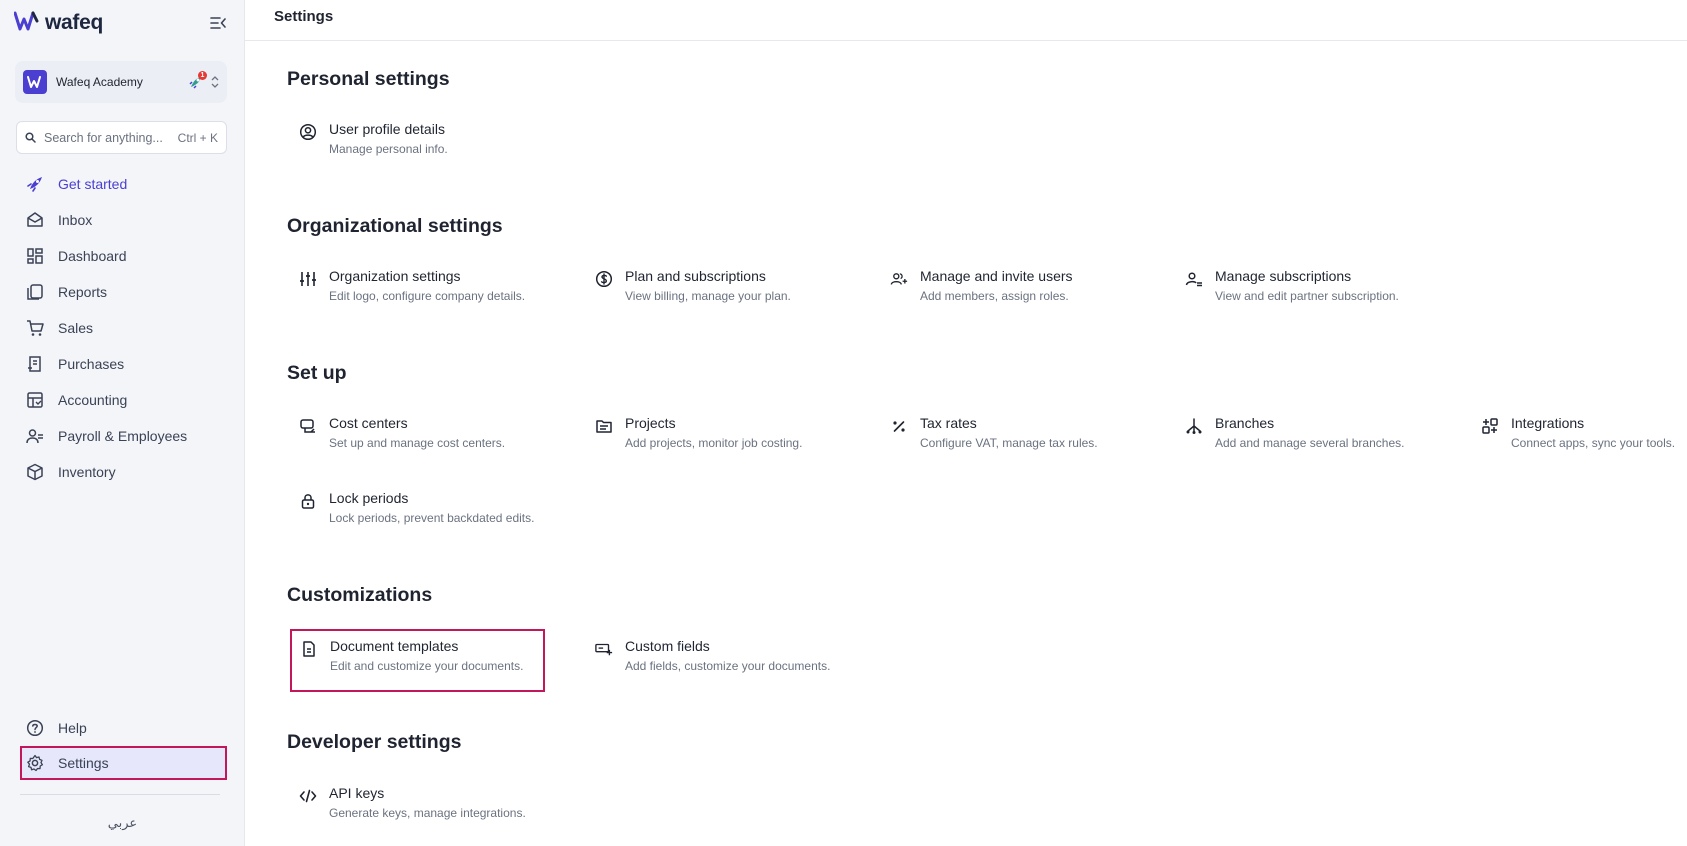 Image resolution: width=1687 pixels, height=846 pixels. I want to click on sidebar: wafeq Wafeq Academy 1 Ctrl + K Get start, so click(122, 423).